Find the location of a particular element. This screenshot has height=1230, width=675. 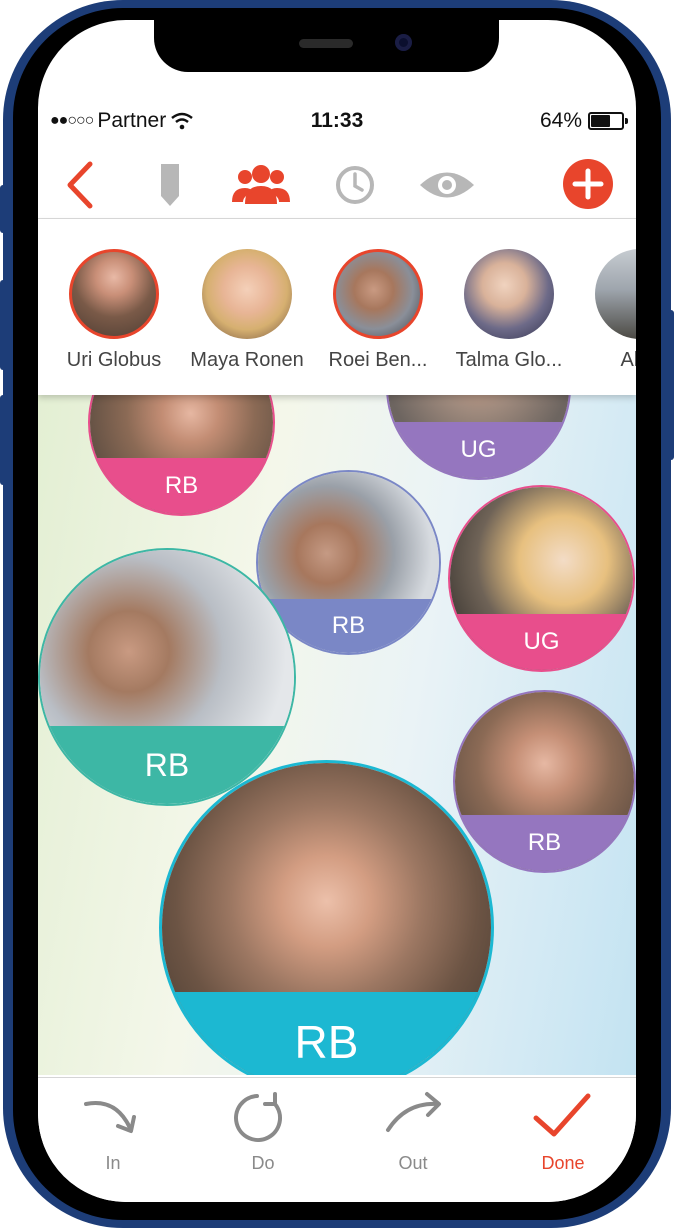

power-button is located at coordinates (671, 385).